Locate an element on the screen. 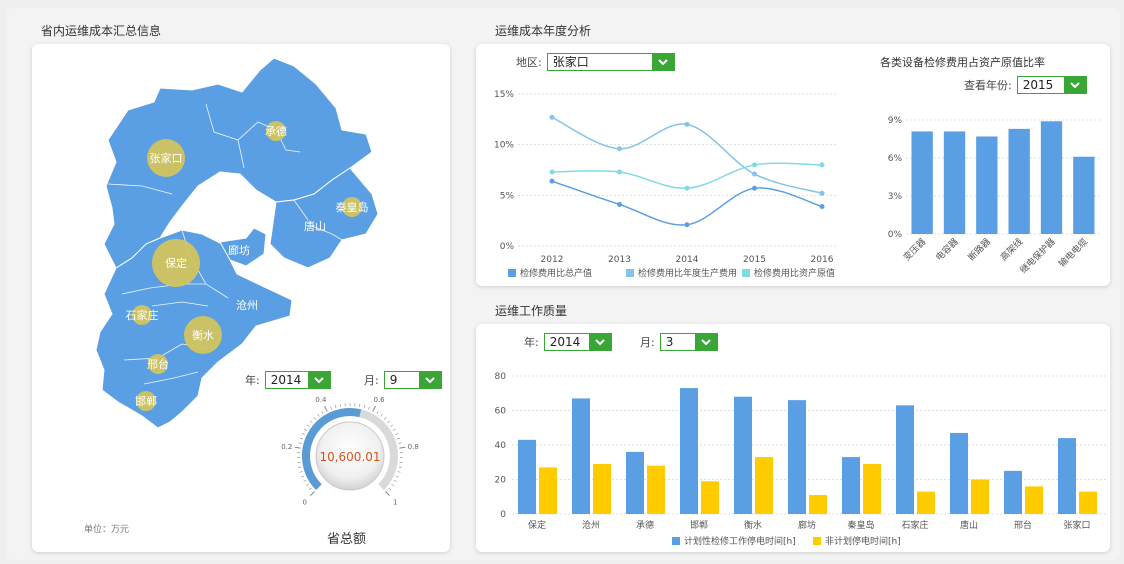  ratio-bar-chart: 0% 3% 6% 9% 变压器 电容器 断路器 高架线继电保护器 输电电缆 is located at coordinates (994, 196).